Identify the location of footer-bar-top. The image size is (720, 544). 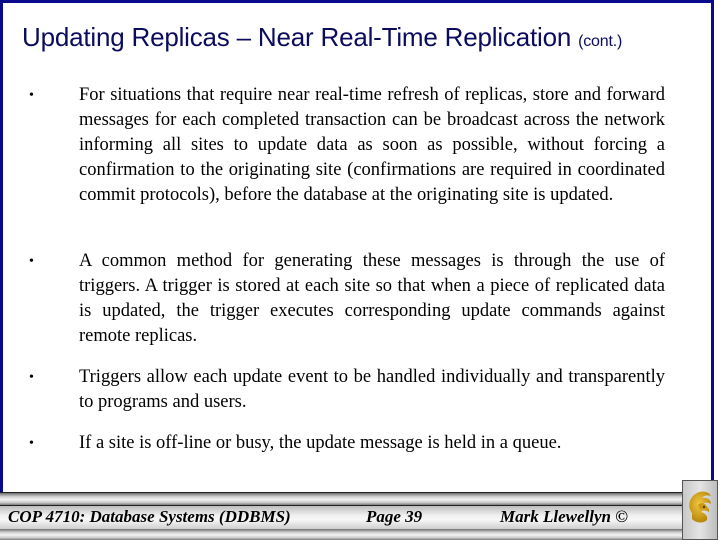
(341, 498).